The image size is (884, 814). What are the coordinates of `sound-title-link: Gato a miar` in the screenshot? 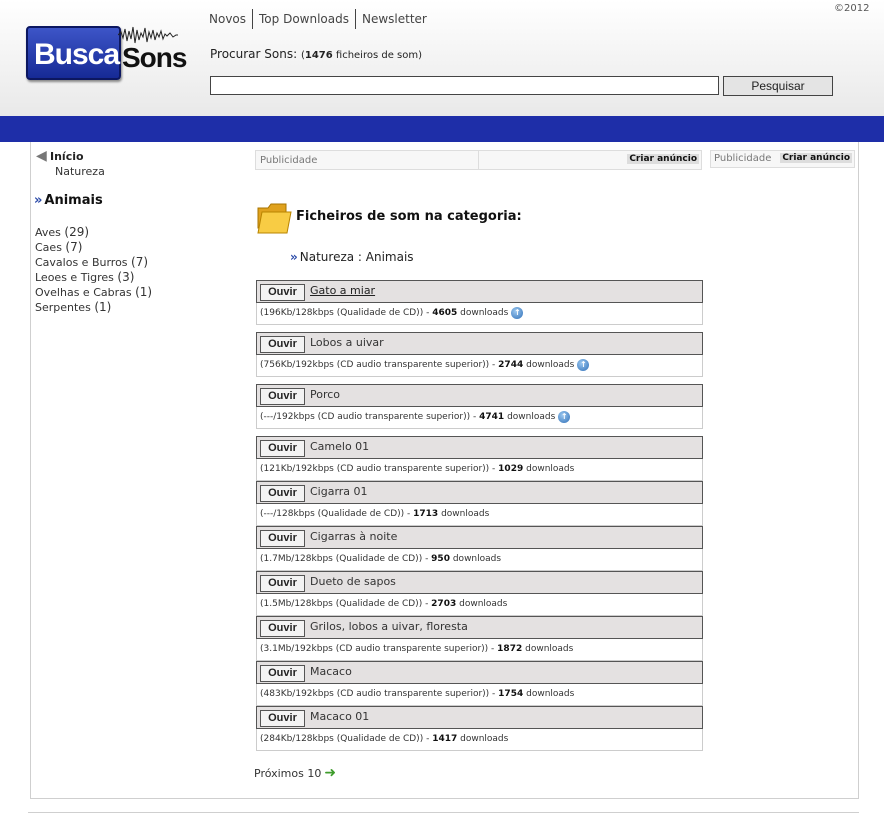 It's located at (342, 290).